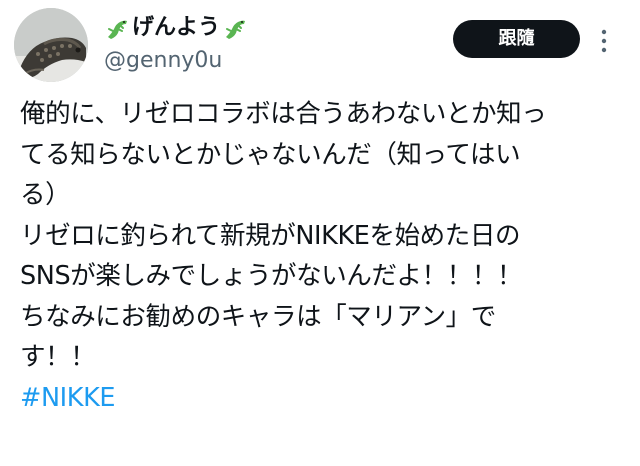  What do you see at coordinates (258, 316) in the screenshot?
I see `tweet-text-line: ちなみにお勧めのキャラは「マリアン」で` at bounding box center [258, 316].